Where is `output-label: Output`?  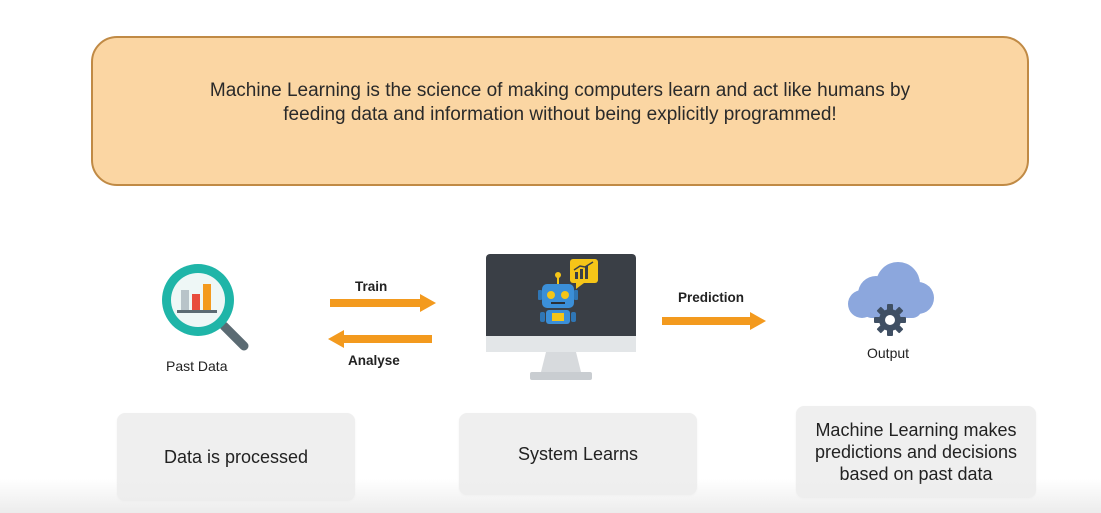 output-label: Output is located at coordinates (888, 353).